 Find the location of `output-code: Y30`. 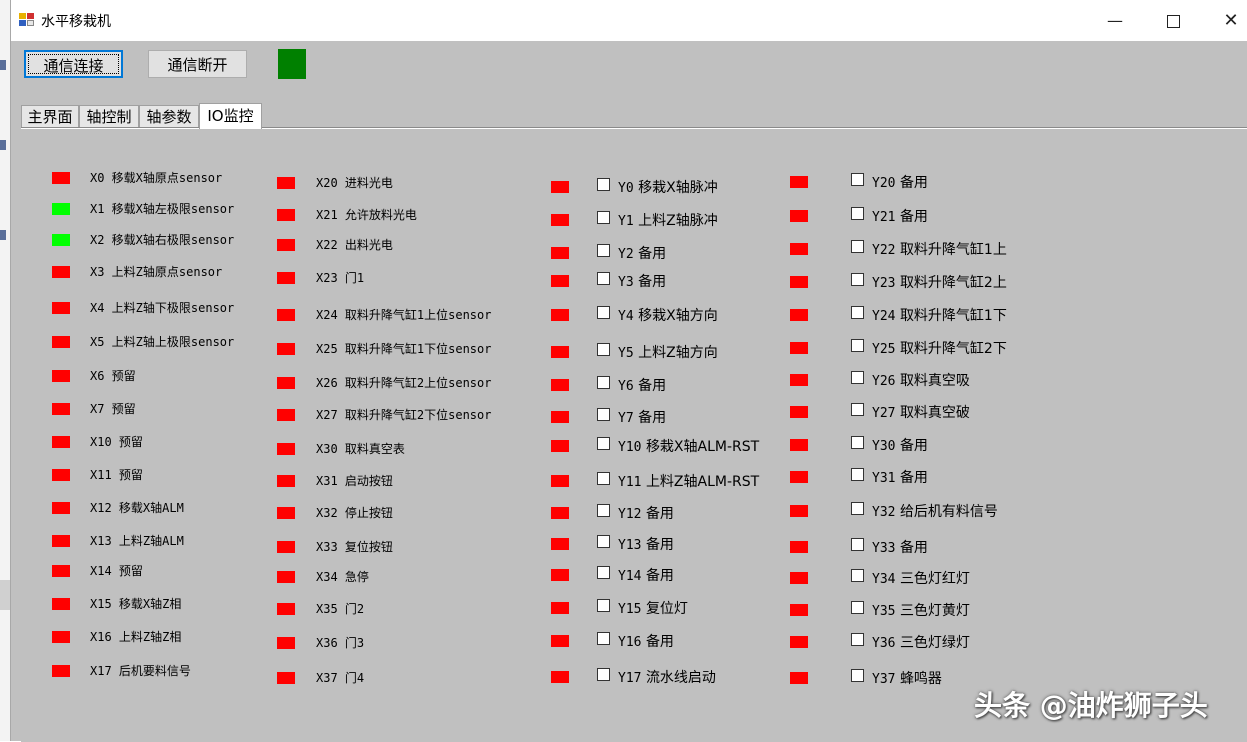

output-code: Y30 is located at coordinates (884, 446).